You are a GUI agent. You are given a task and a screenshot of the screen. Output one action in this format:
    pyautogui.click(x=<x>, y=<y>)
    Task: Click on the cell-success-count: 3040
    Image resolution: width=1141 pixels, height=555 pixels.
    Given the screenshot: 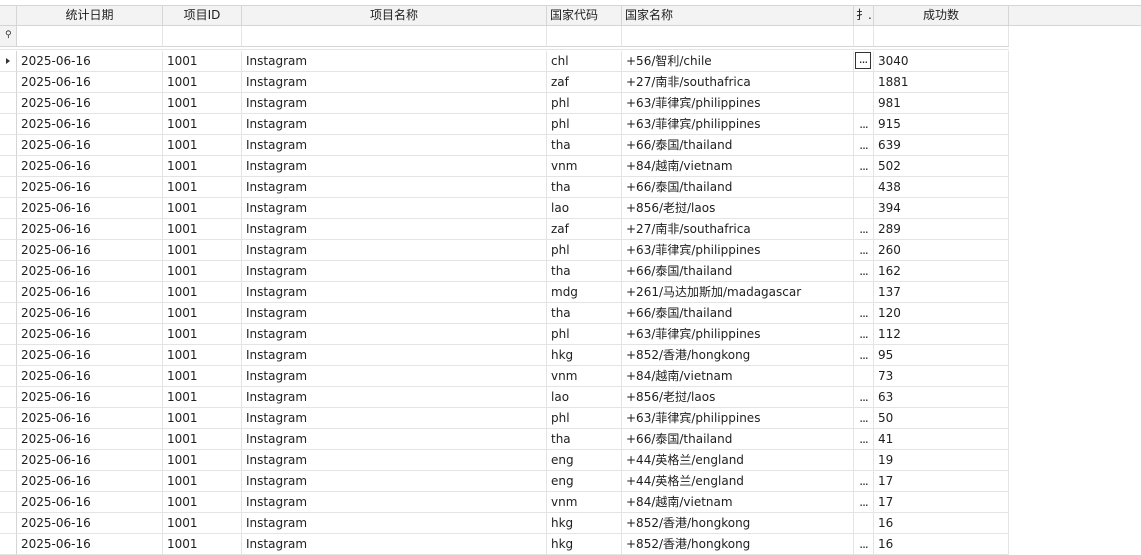 What is the action you would take?
    pyautogui.click(x=941, y=61)
    